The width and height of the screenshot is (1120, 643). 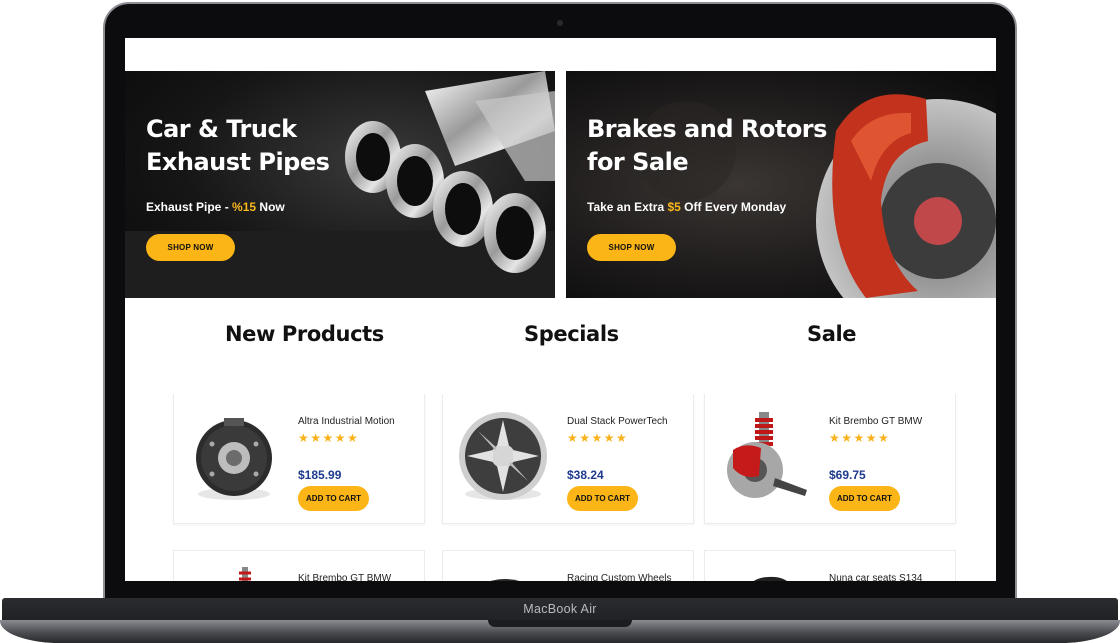 What do you see at coordinates (304, 334) in the screenshot?
I see `tab-new-products: New Products` at bounding box center [304, 334].